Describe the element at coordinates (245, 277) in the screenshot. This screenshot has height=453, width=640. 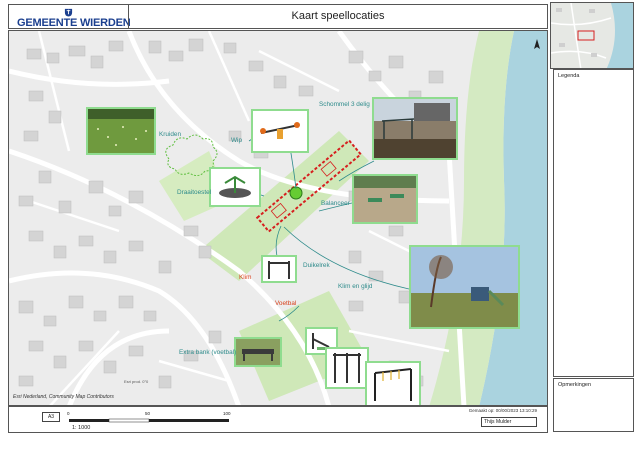
I see `label-klim: Klim` at that location.